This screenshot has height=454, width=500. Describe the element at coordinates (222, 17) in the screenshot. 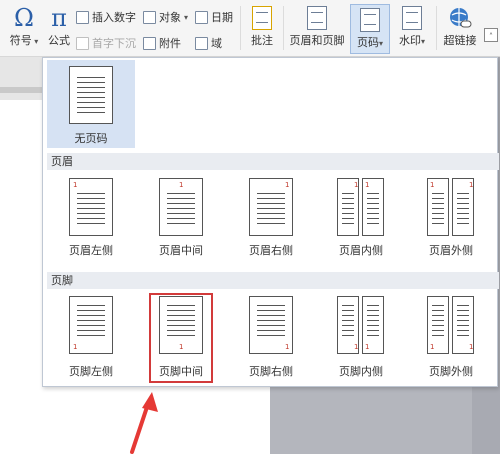

I see `date-label: 日期` at that location.